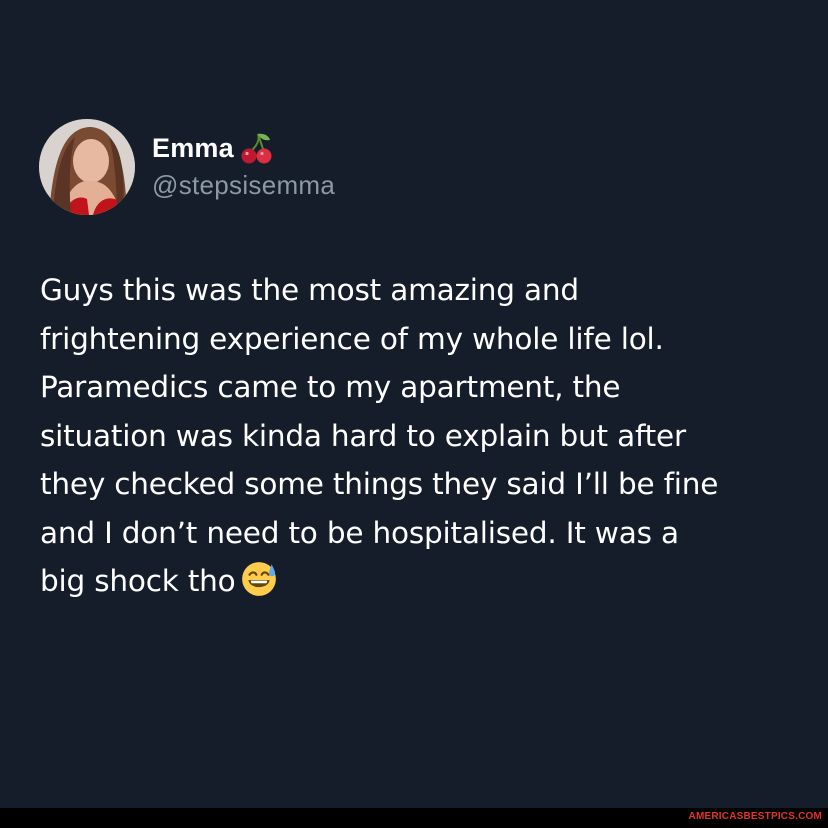 The image size is (828, 828). I want to click on grinning-face-with-sweat-icon, so click(259, 579).